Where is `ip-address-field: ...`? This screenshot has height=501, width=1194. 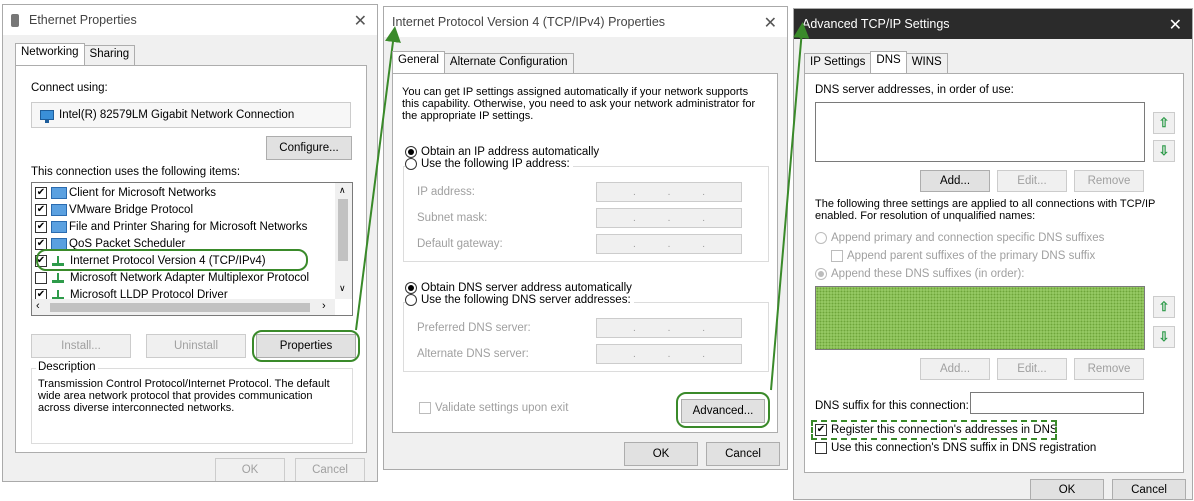
ip-address-field: ... is located at coordinates (669, 192).